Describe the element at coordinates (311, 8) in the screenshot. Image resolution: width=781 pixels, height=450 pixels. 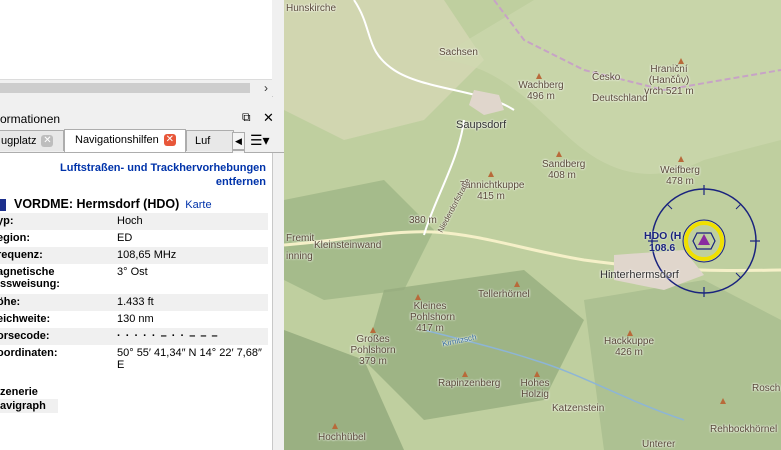
I see `map-label: Hunskirche` at that location.